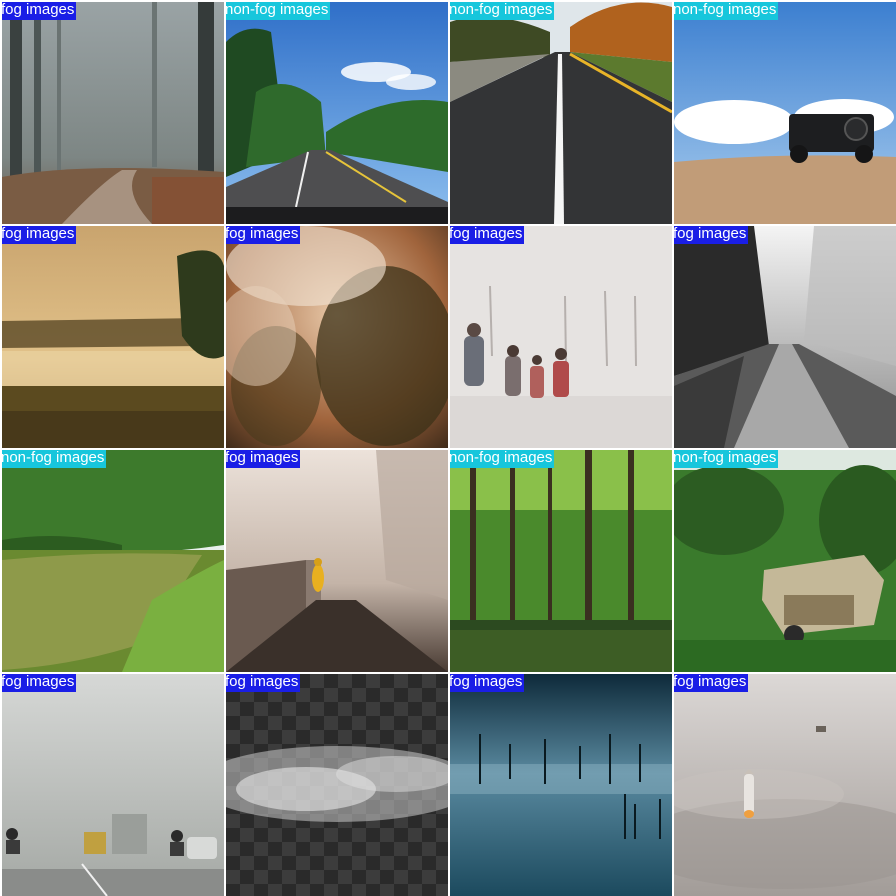  I want to click on abandoned-jeep-photo, so click(785, 561).